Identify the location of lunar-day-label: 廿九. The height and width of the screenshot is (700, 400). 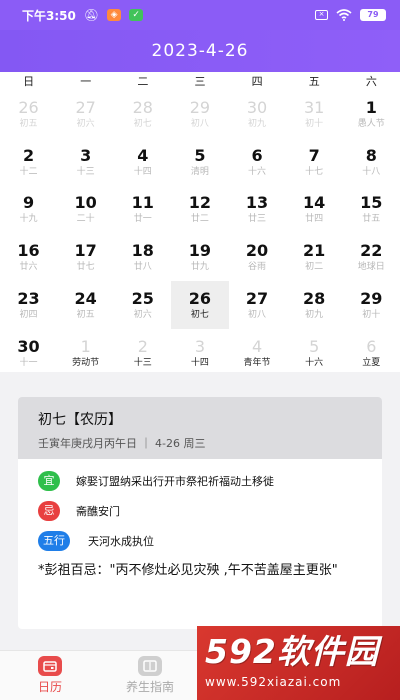
(199, 267).